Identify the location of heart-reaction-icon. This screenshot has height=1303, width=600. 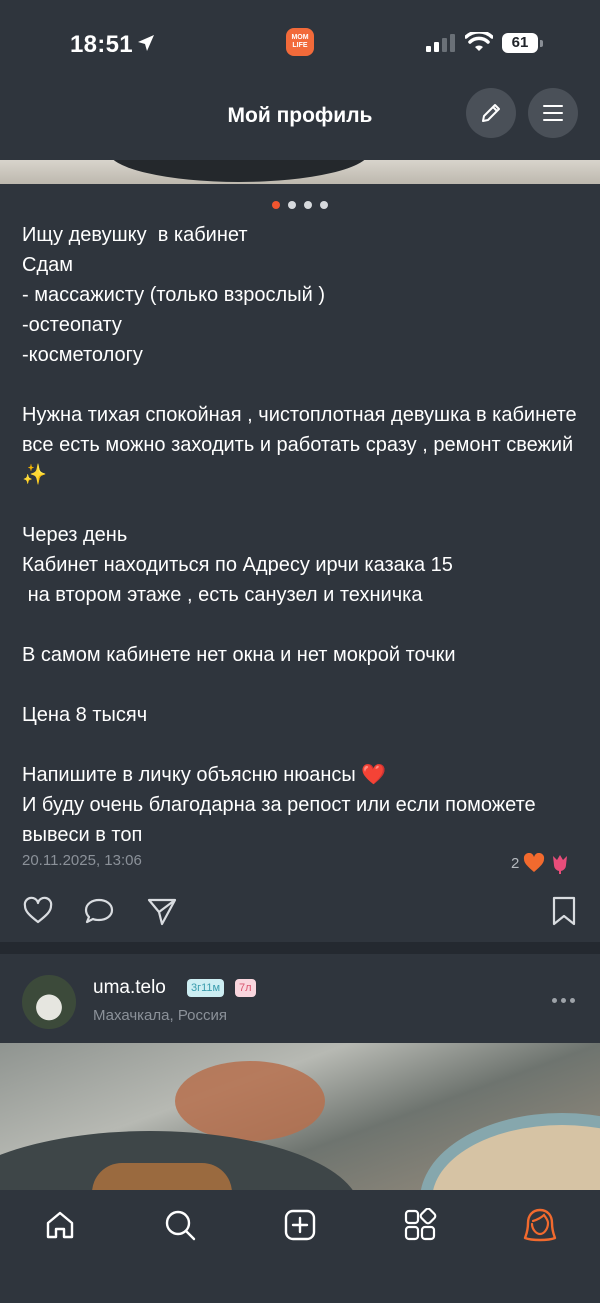
(534, 862).